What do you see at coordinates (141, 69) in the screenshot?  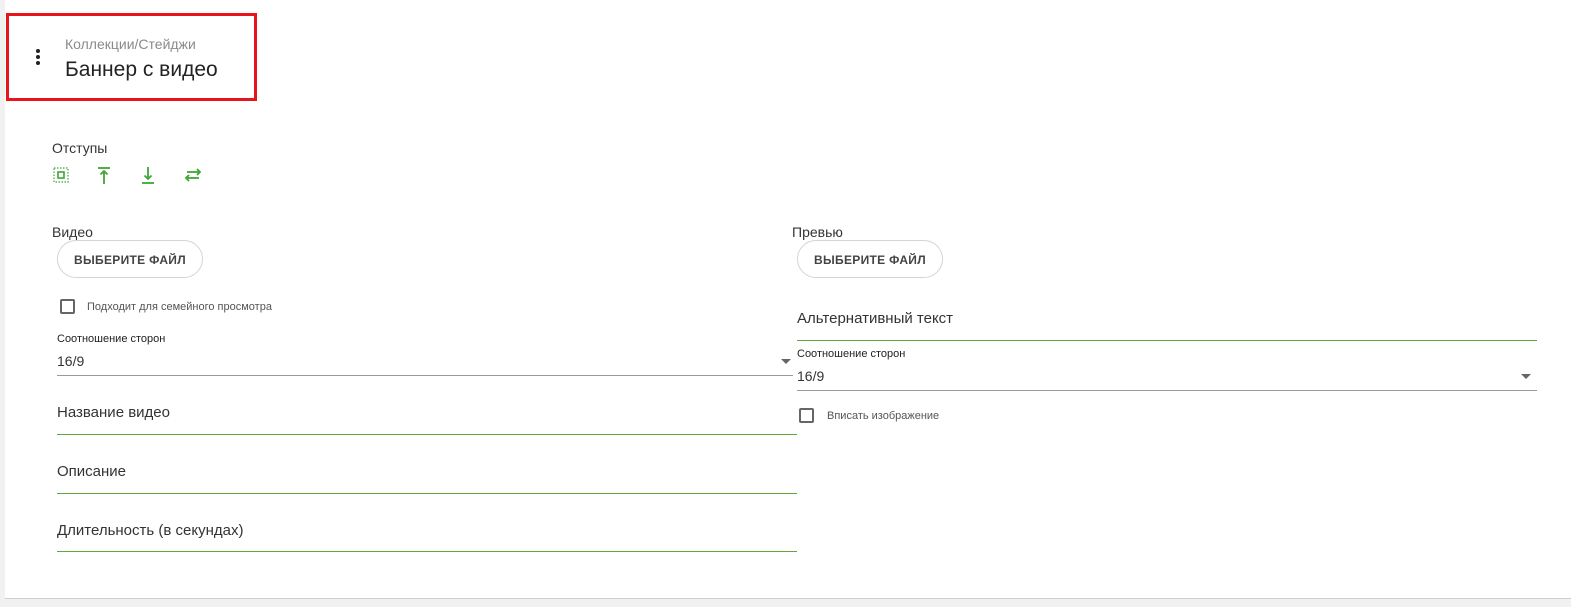 I see `page-title: Баннер с видео` at bounding box center [141, 69].